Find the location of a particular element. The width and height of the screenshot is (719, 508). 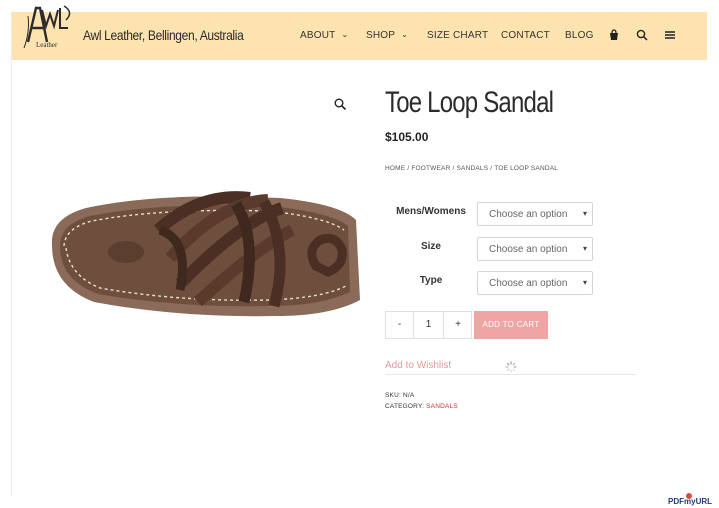

quantity-stepper: - 1 + is located at coordinates (428, 325).